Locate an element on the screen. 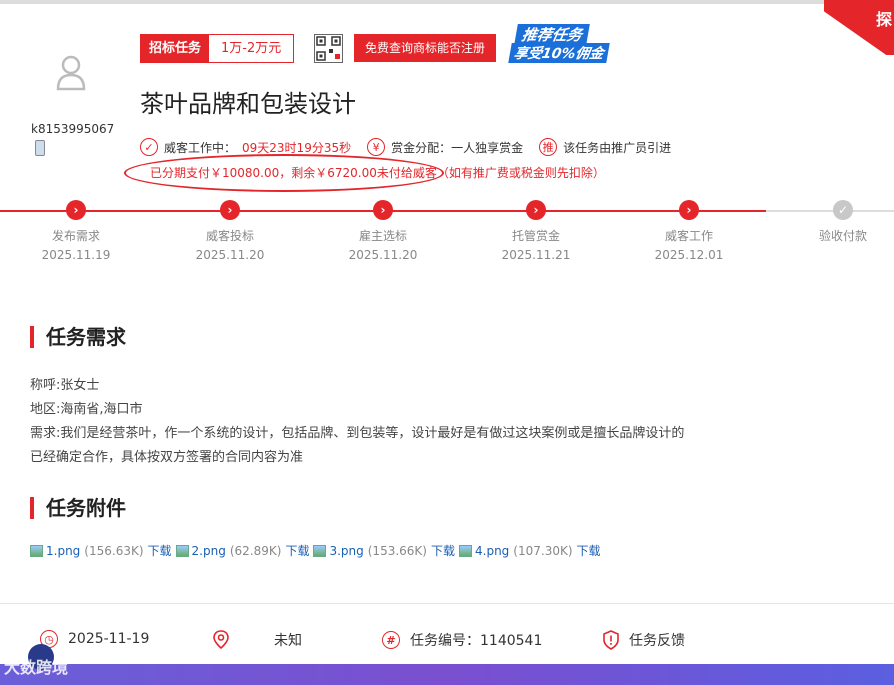  location-pin-icon is located at coordinates (221, 640).